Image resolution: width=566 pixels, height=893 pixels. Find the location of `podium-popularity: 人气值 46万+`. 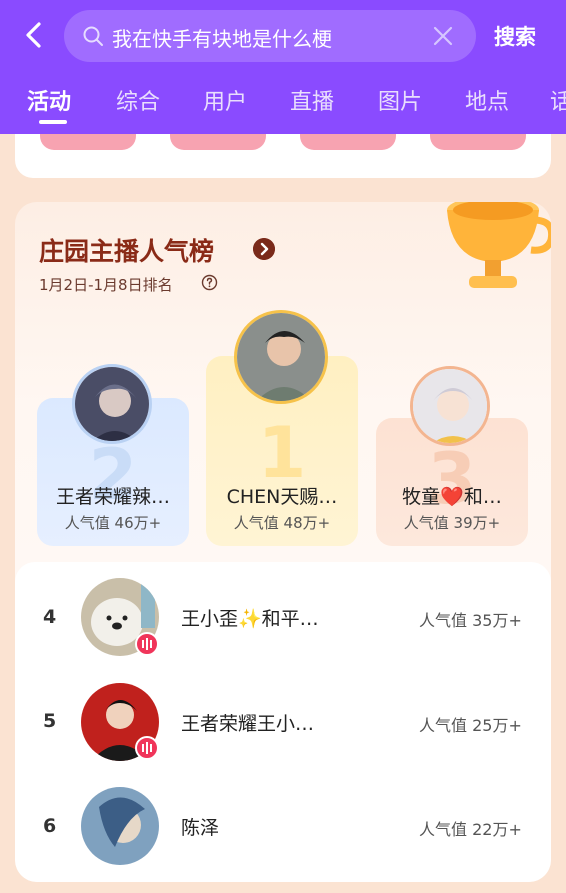

podium-popularity: 人气值 46万+ is located at coordinates (113, 523).